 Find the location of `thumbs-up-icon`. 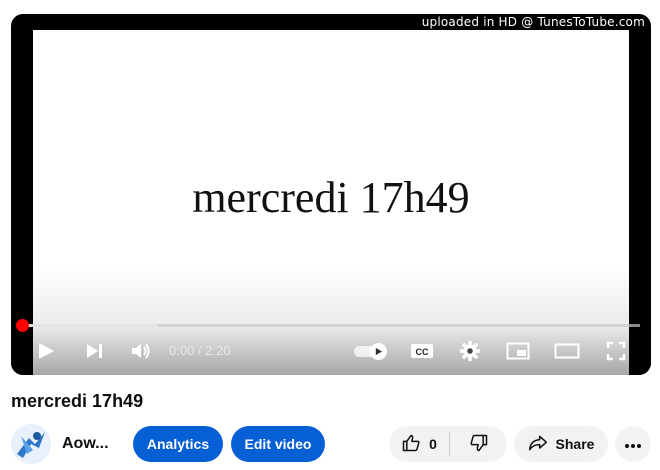

thumbs-up-icon is located at coordinates (411, 444).